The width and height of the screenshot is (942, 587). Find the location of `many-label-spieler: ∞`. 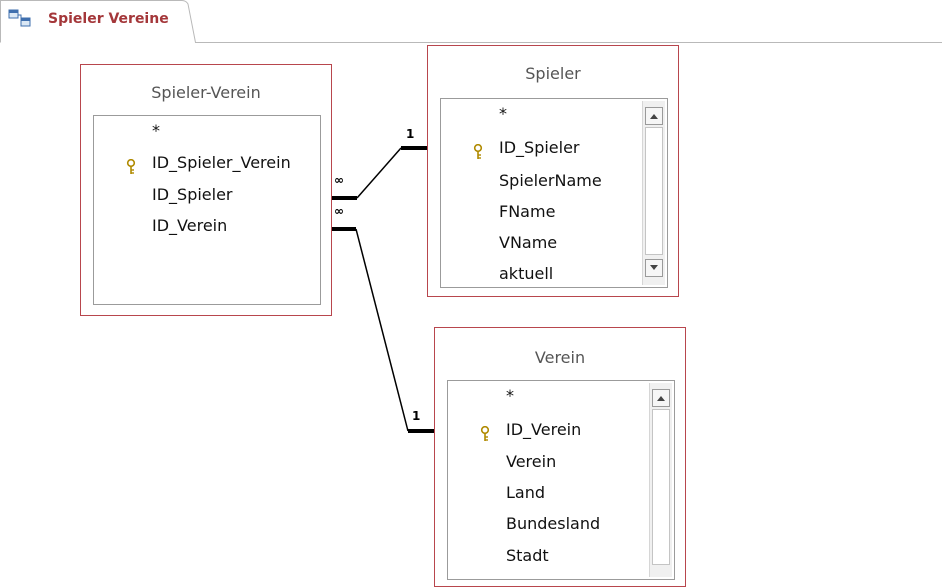

many-label-spieler: ∞ is located at coordinates (339, 180).